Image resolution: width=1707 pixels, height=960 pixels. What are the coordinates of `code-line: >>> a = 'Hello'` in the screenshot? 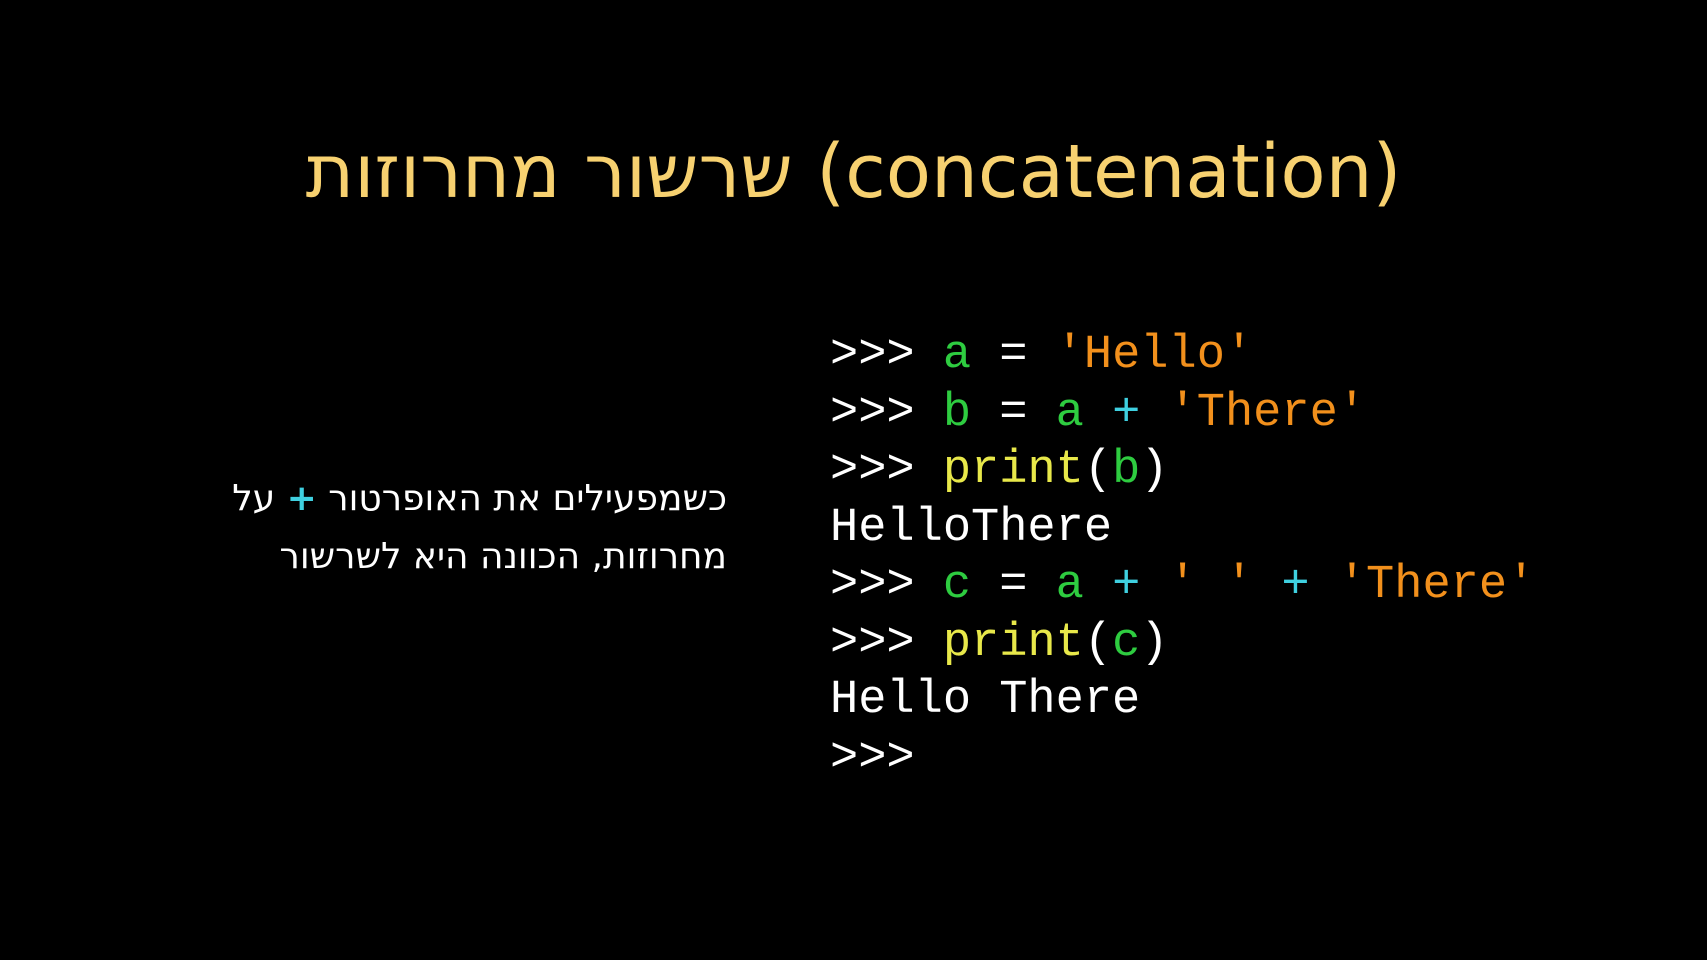 It's located at (1182, 356).